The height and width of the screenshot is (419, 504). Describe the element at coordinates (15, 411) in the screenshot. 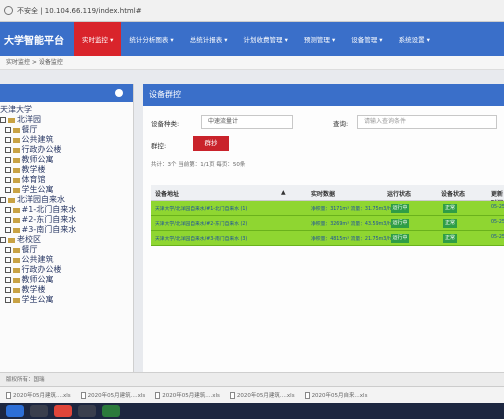

I see `start-icon` at that location.